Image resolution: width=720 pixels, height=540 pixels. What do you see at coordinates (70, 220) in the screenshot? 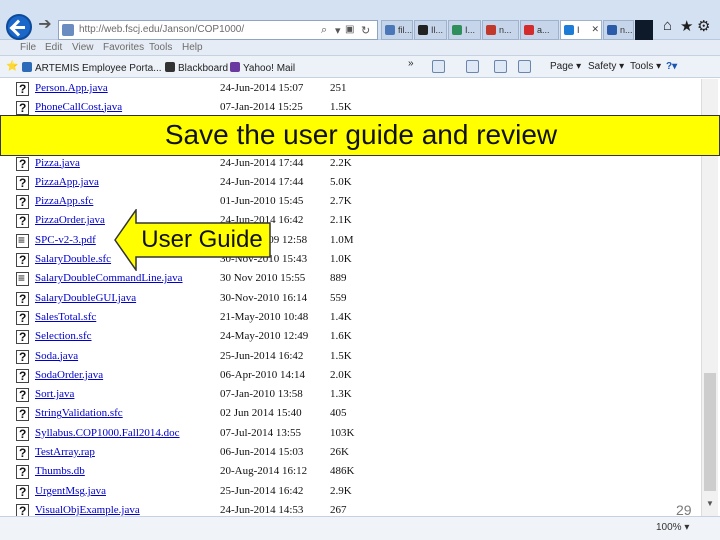
I see `file-name-link: PizzaOrder.java` at bounding box center [70, 220].